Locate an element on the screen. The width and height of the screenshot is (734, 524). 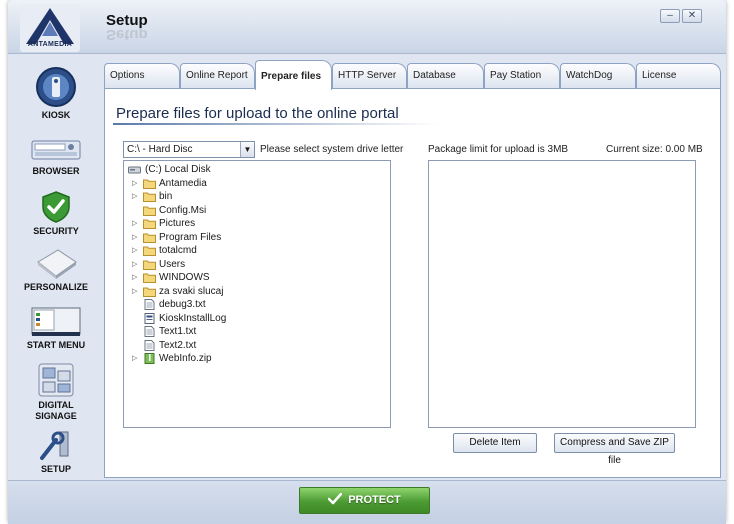
close-button: ✕ is located at coordinates (692, 16).